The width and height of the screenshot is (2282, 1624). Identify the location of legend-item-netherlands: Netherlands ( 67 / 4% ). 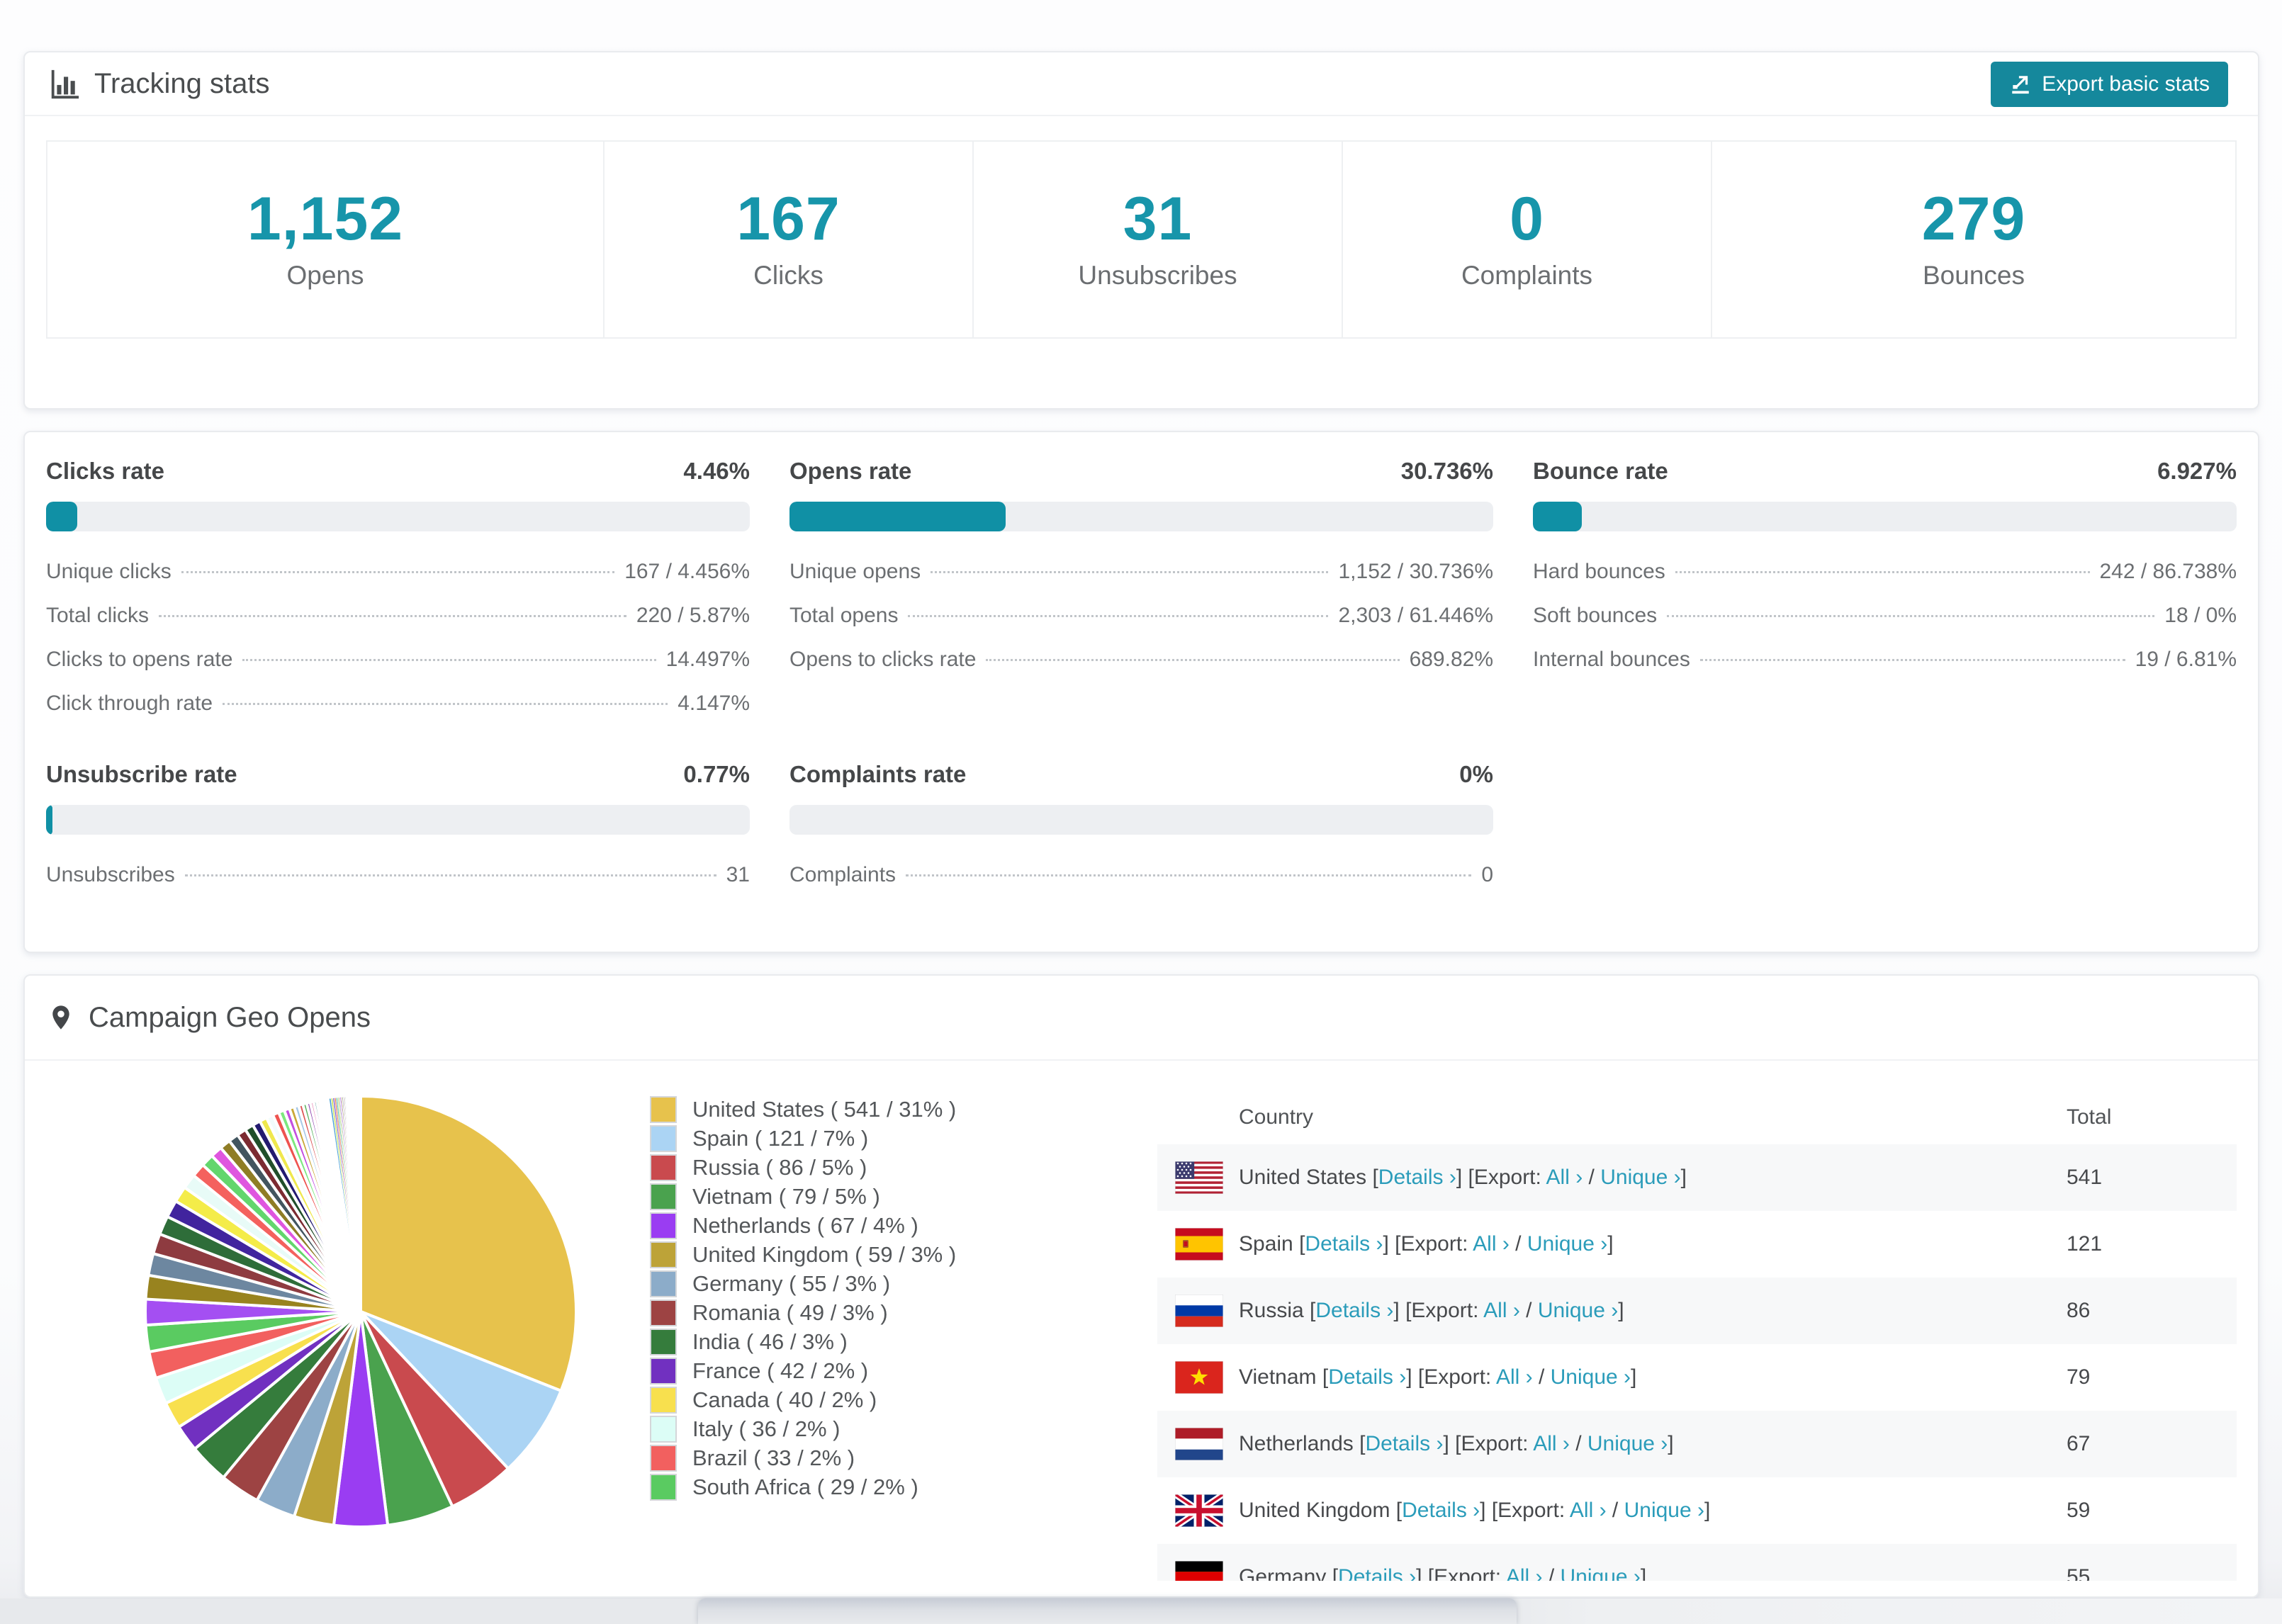
(898, 1226).